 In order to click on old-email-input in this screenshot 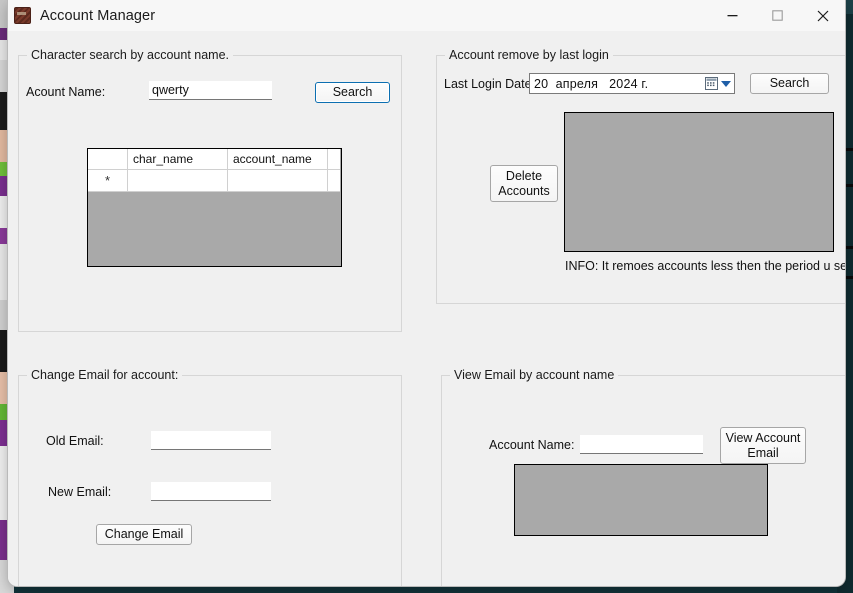, I will do `click(211, 440)`.